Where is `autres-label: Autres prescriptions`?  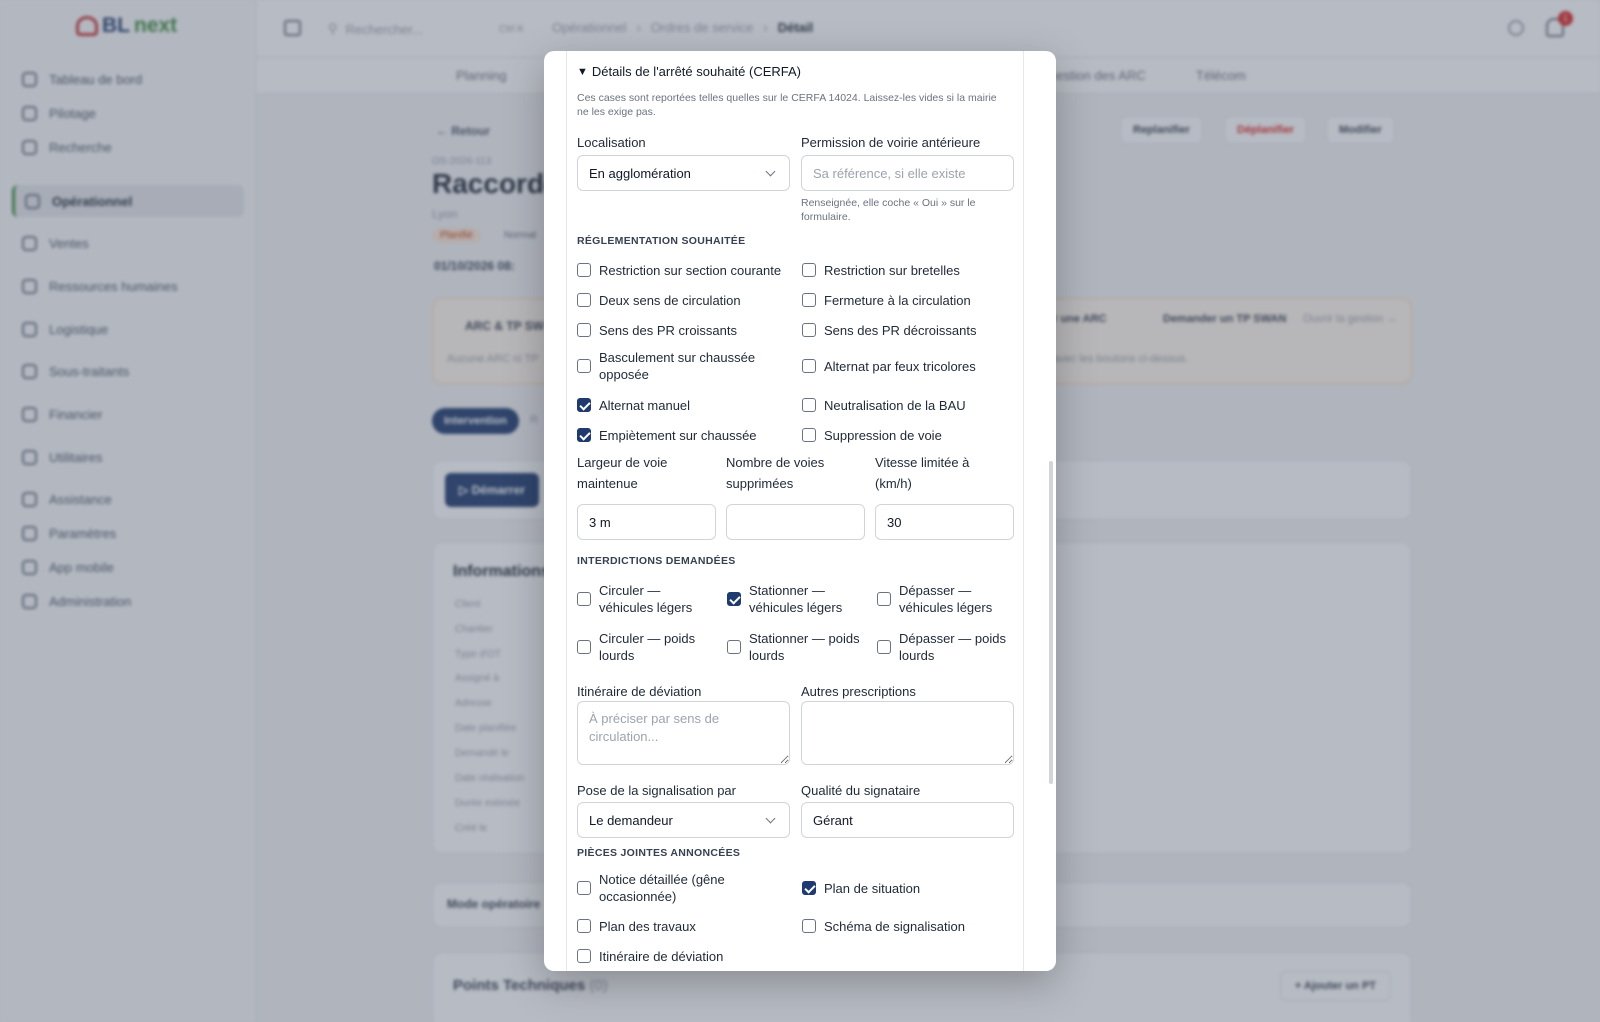
autres-label: Autres prescriptions is located at coordinates (858, 691).